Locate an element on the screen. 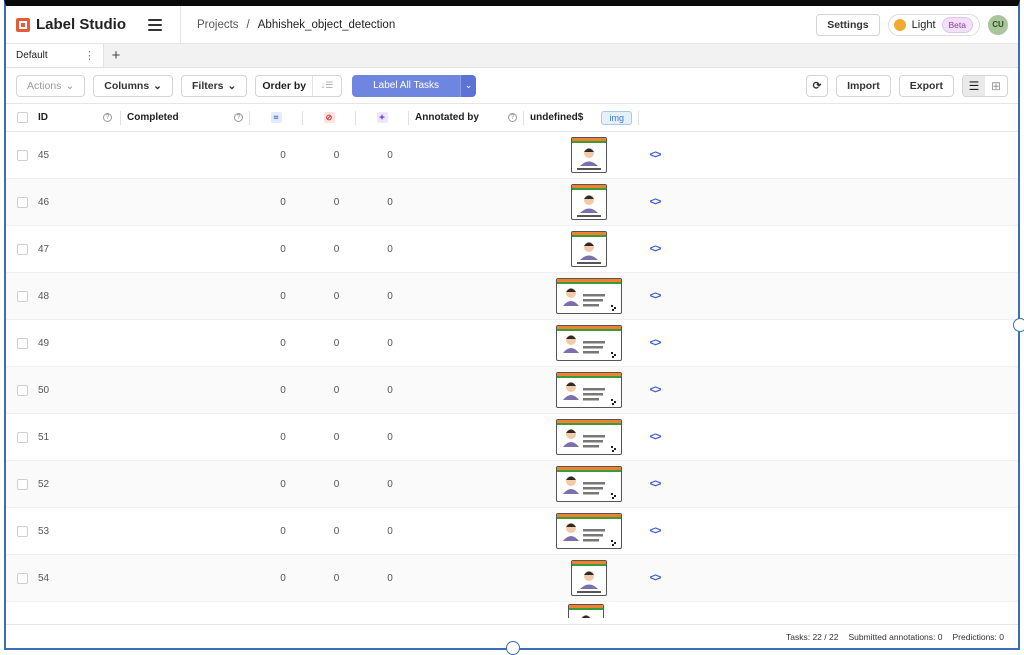  cancelled-cell: 0 is located at coordinates (336, 249).